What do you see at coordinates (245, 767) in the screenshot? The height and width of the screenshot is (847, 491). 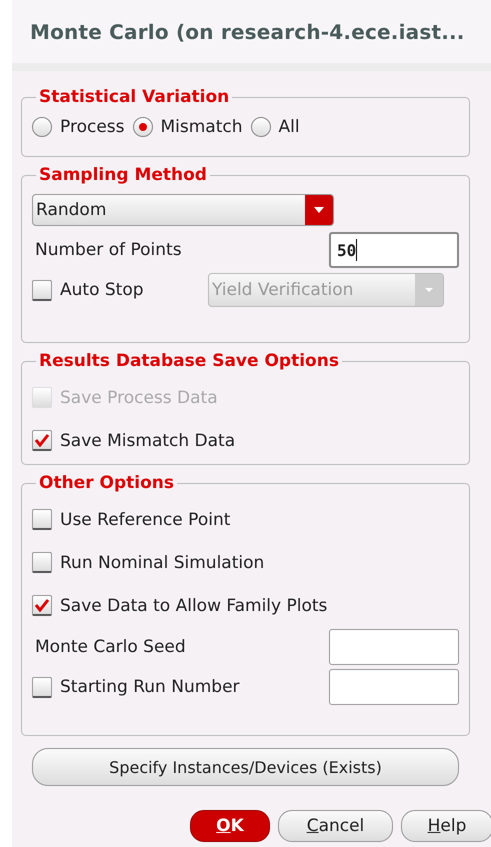 I see `specify-instances-button: Specify Instances/Devices (Exists)` at bounding box center [245, 767].